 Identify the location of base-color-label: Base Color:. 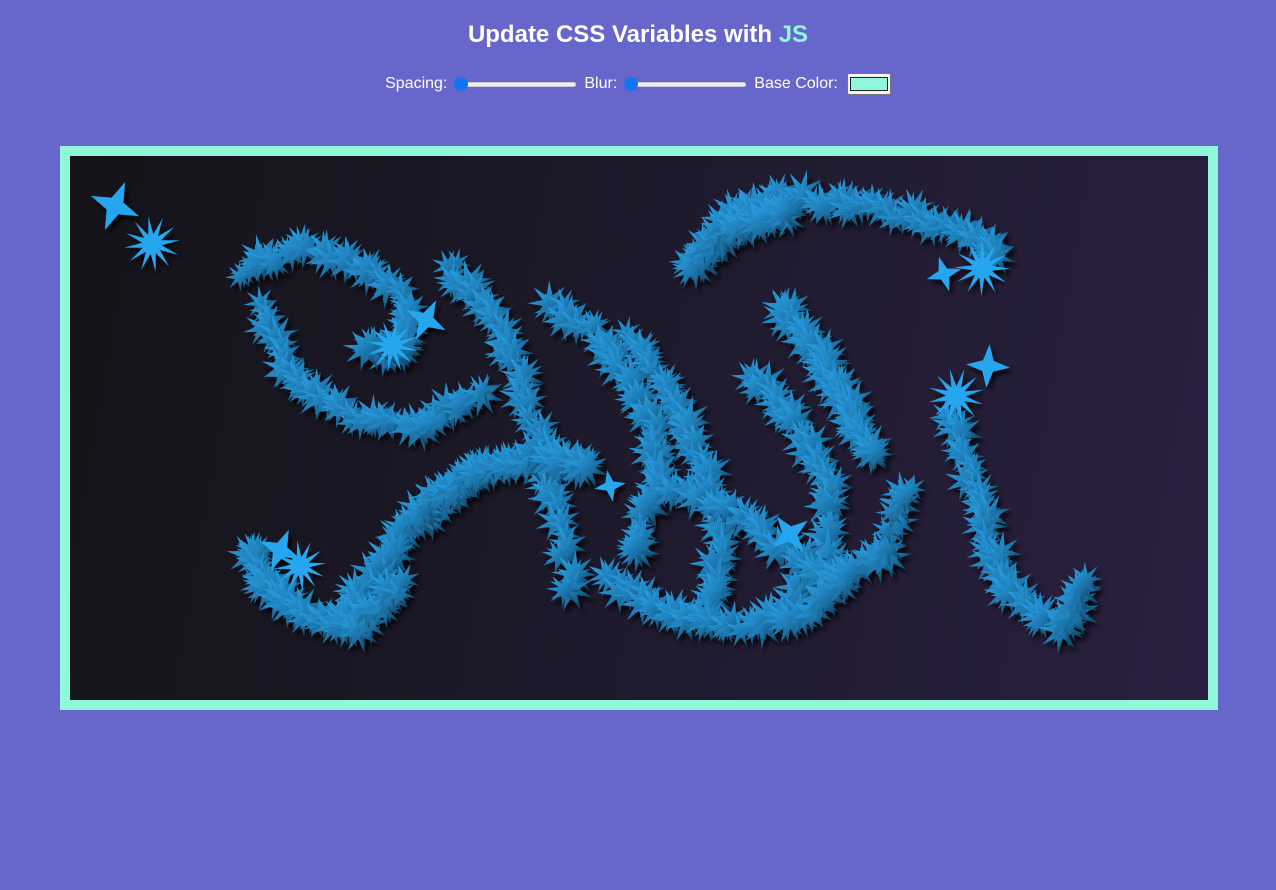
(796, 83).